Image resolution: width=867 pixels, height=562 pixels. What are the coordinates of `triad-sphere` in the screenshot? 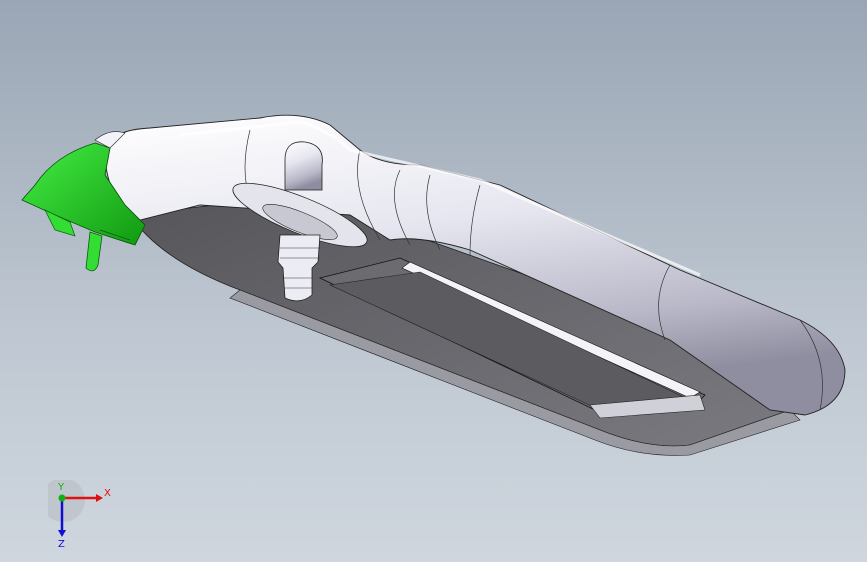 It's located at (66, 501).